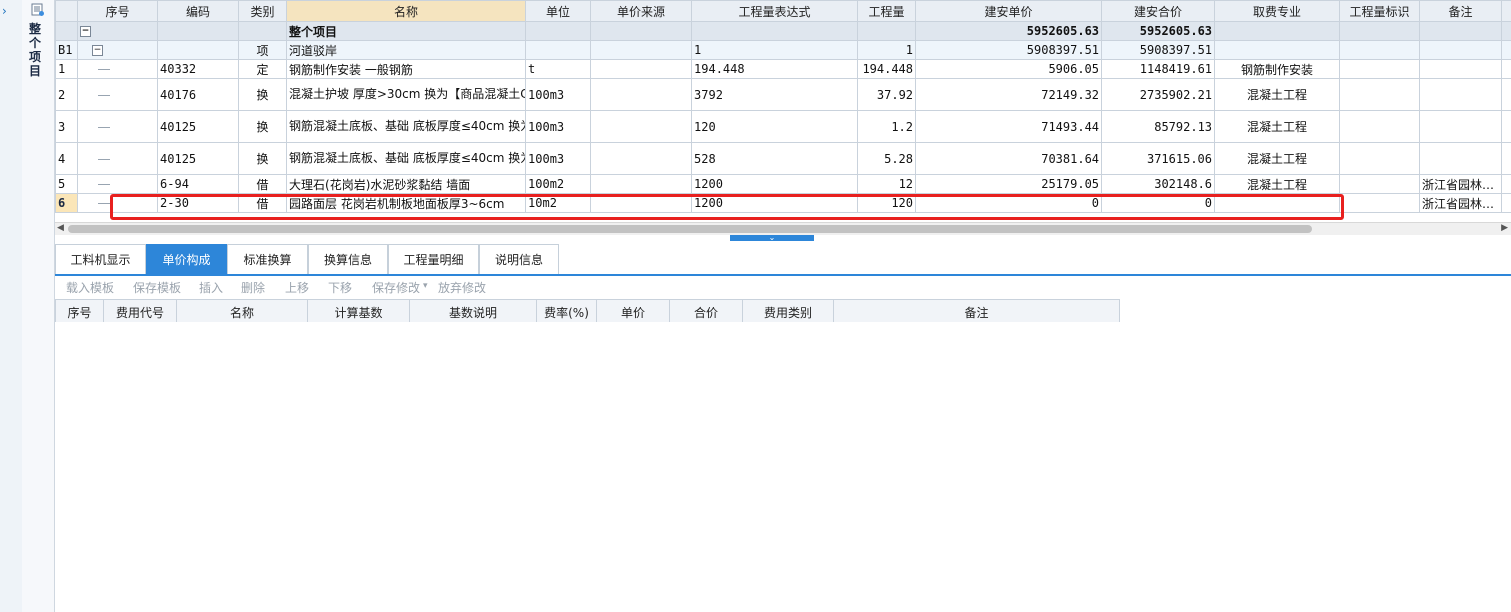  What do you see at coordinates (473, 312) in the screenshot?
I see `sub-header-base-desc: 基数说明` at bounding box center [473, 312].